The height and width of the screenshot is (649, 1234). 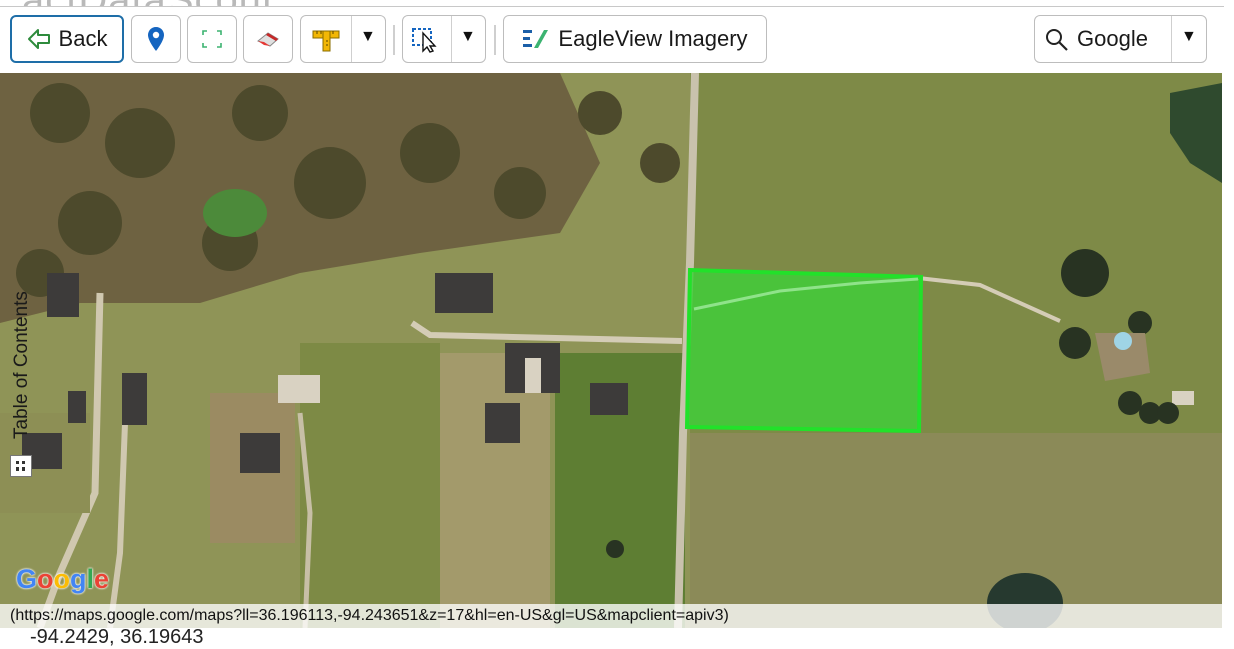 I want to click on ruler-icon, so click(x=326, y=41).